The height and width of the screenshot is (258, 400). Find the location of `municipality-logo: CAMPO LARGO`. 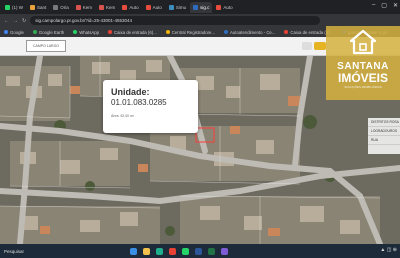

municipality-logo: CAMPO LARGO is located at coordinates (46, 46).